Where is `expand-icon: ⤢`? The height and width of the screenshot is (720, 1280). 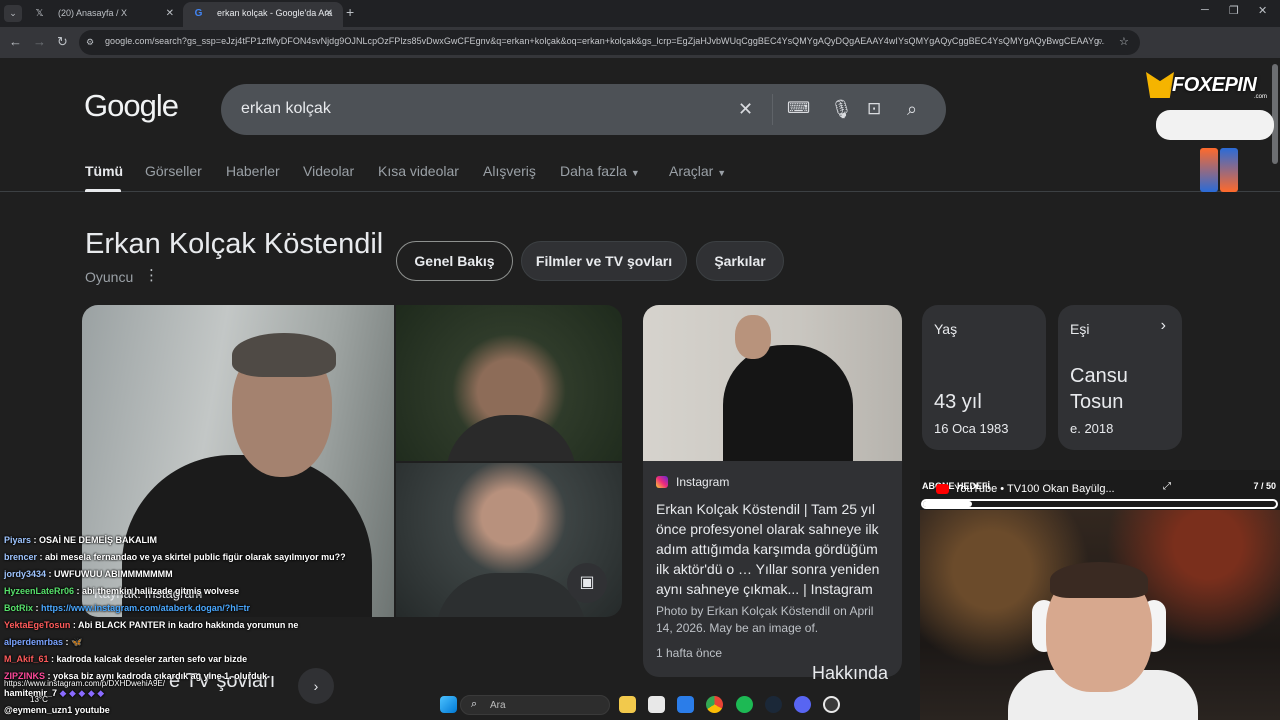
expand-icon: ⤢ is located at coordinates (1167, 486).